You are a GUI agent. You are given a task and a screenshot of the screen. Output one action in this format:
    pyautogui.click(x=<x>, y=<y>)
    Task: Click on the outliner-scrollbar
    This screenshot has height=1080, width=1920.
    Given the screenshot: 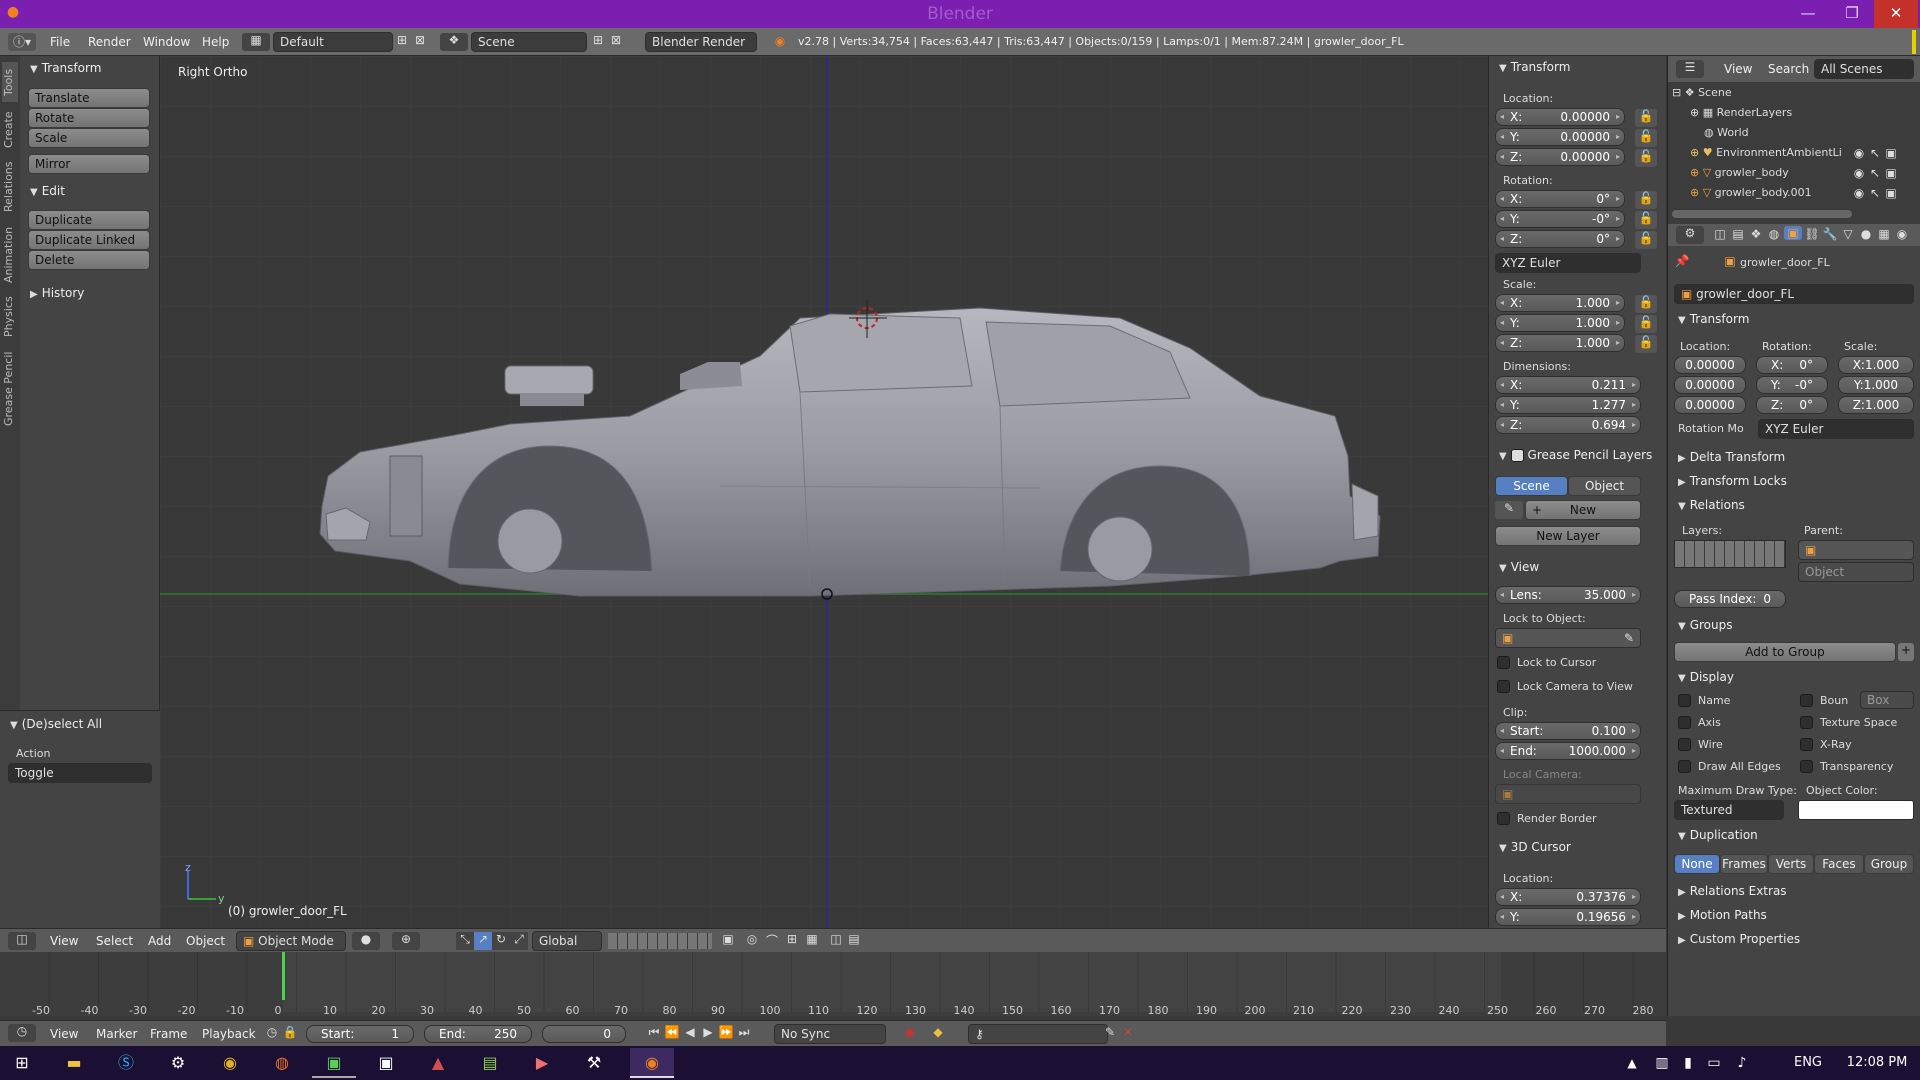 What is the action you would take?
    pyautogui.click(x=1762, y=214)
    